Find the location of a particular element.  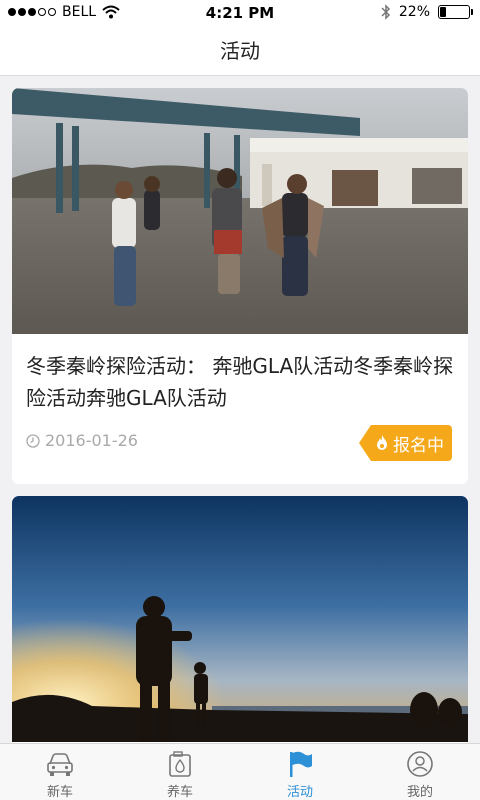

tab-activities-label: 活动 is located at coordinates (299, 792).